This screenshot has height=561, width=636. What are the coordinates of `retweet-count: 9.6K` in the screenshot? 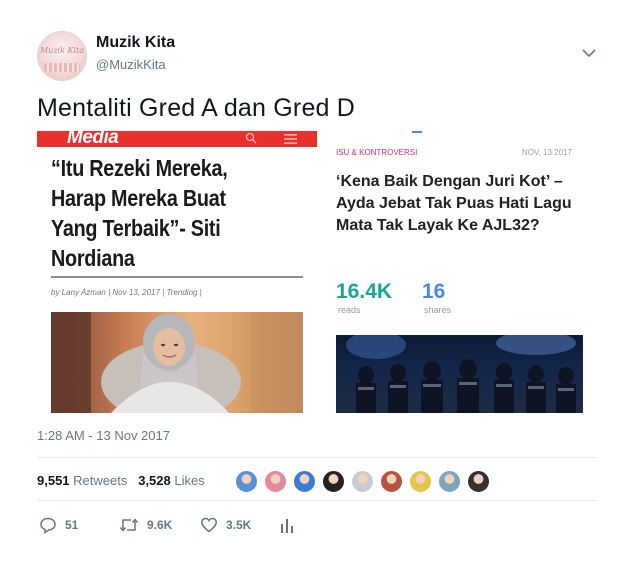 It's located at (160, 525).